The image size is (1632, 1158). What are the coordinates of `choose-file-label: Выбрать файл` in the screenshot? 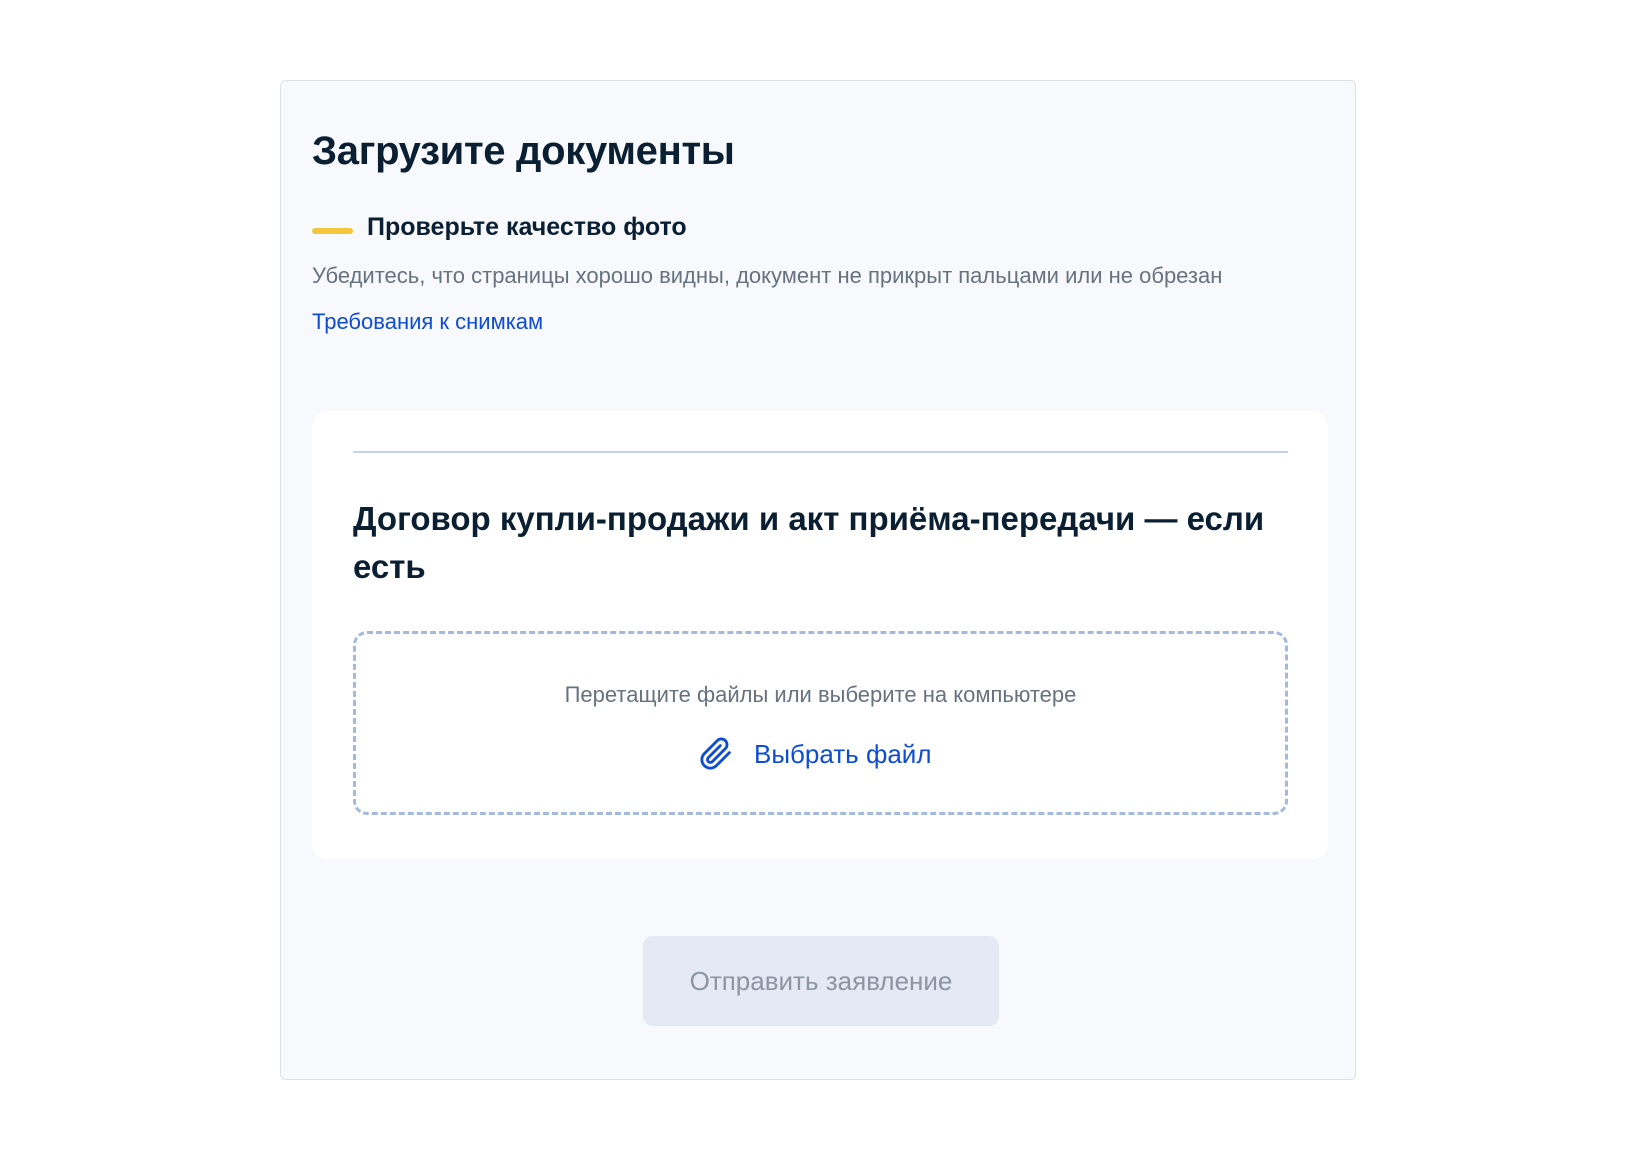 It's located at (843, 753).